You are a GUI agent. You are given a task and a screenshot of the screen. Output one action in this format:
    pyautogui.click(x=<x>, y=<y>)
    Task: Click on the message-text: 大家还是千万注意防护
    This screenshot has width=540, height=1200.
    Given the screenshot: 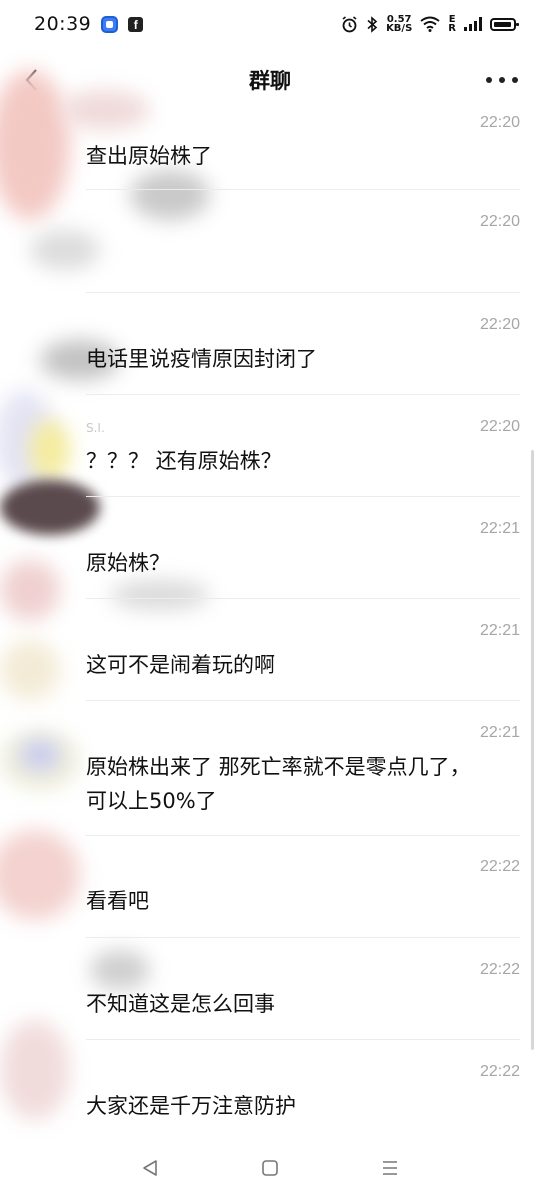 What is the action you would take?
    pyautogui.click(x=191, y=1106)
    